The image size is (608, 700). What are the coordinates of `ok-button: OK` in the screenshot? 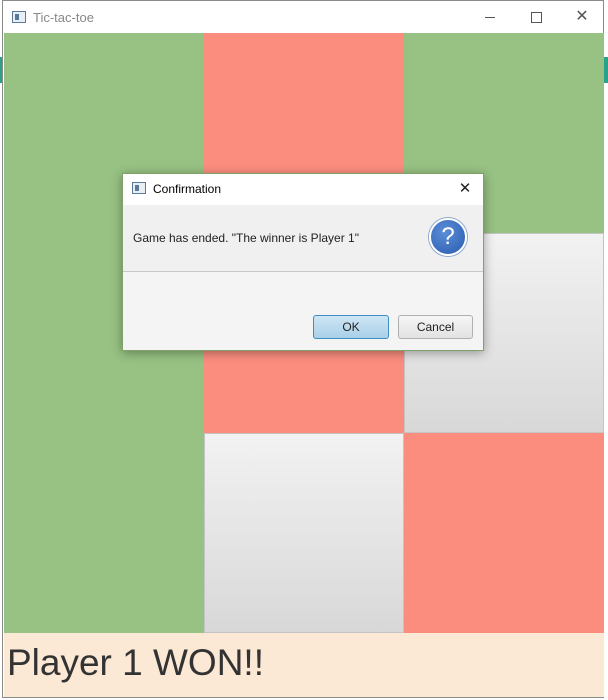 It's located at (351, 327).